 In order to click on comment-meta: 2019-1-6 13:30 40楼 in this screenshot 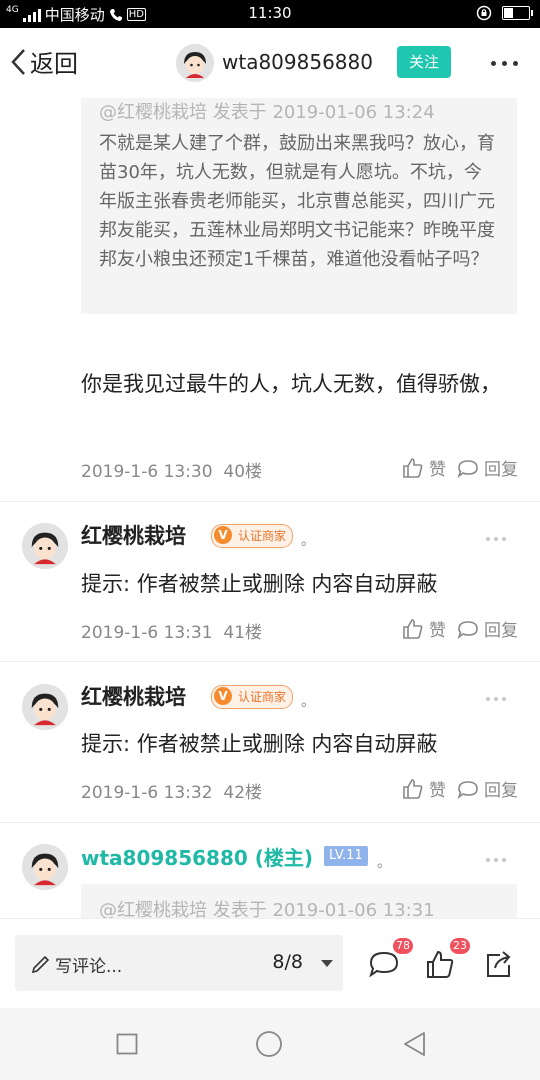, I will do `click(171, 469)`.